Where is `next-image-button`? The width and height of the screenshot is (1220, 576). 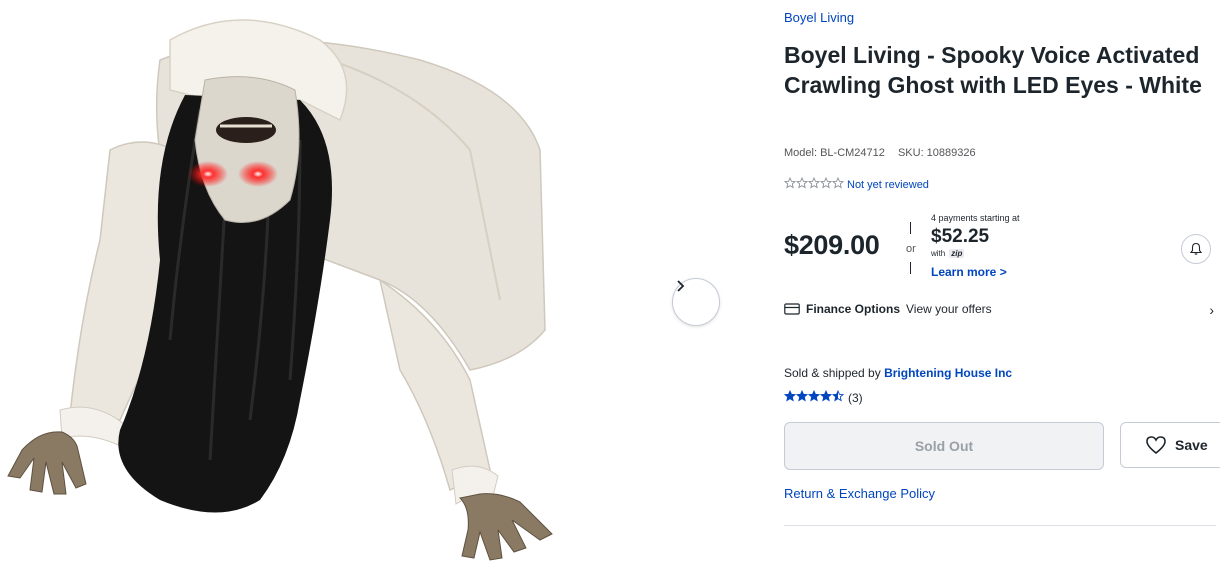 next-image-button is located at coordinates (696, 302).